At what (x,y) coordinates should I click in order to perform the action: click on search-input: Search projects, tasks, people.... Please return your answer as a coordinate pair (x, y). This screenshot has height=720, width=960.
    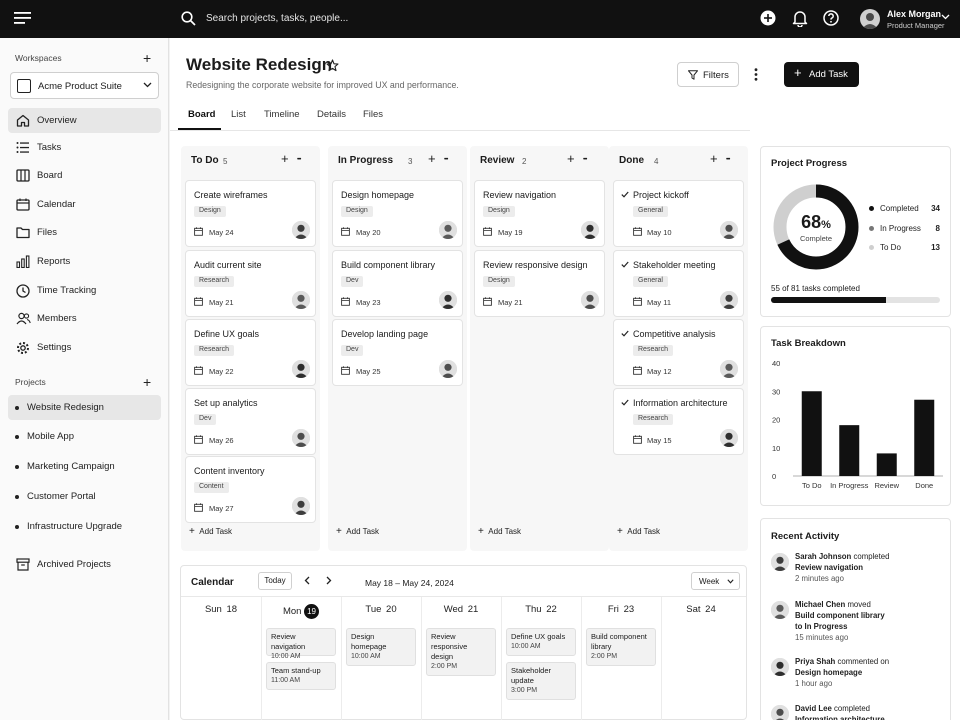
    Looking at the image, I should click on (277, 18).